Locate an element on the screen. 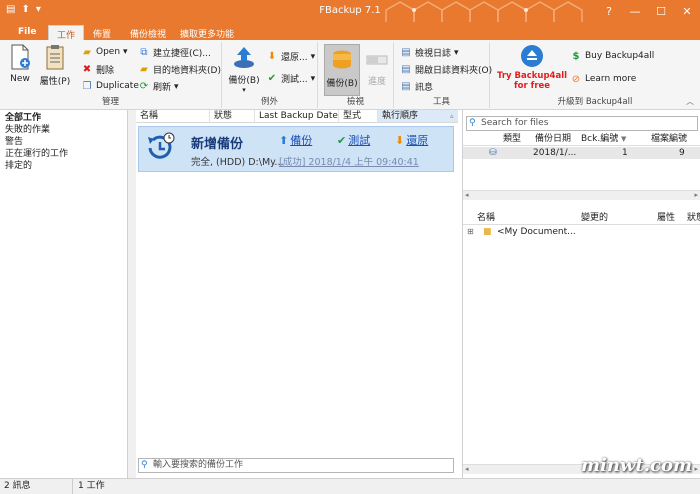  database-icon: ⛁ is located at coordinates (493, 153).